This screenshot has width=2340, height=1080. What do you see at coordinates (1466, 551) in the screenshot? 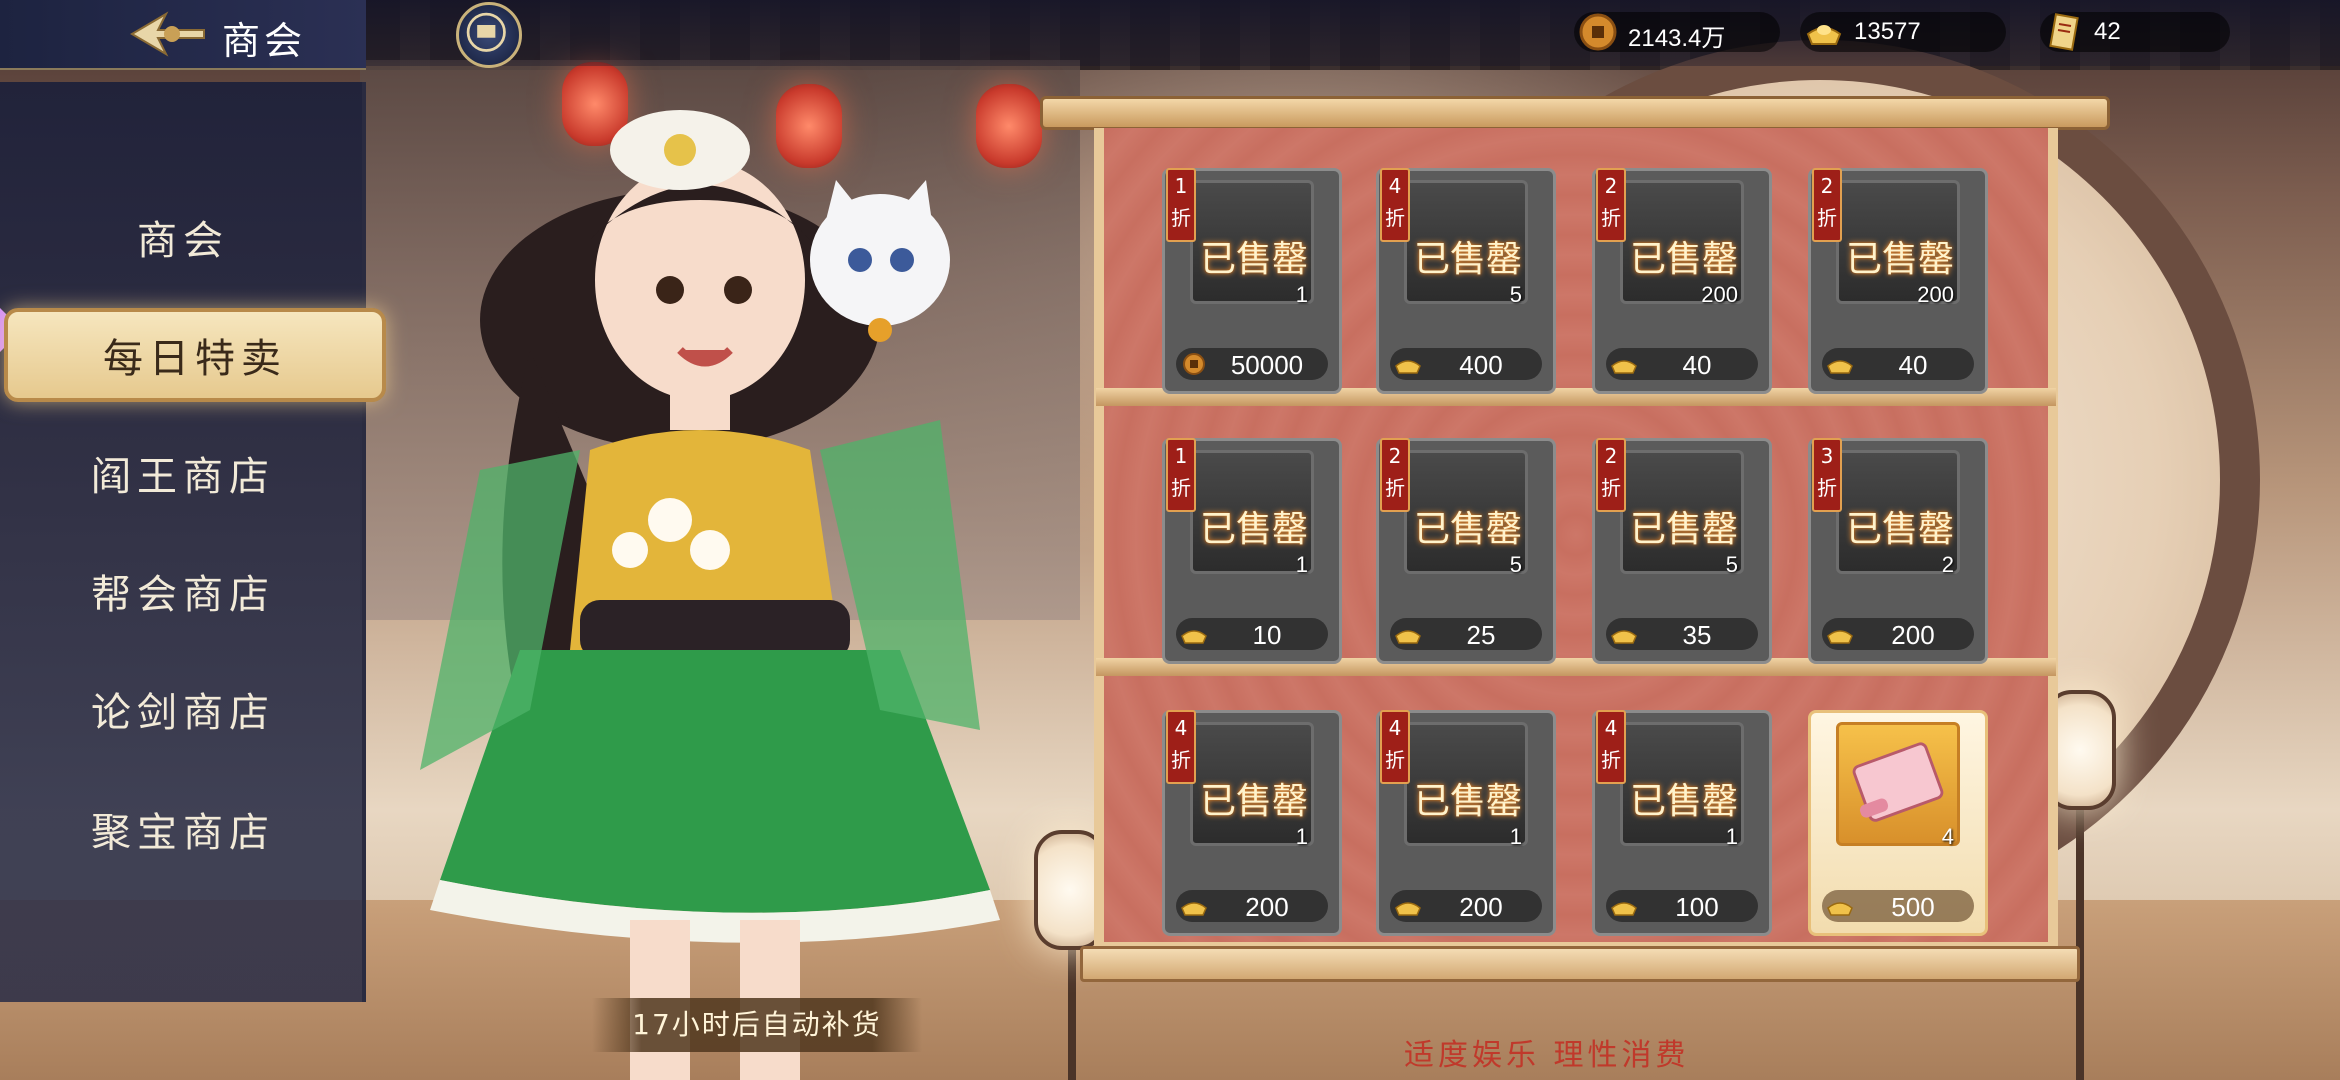
I see `shop-item-card: 5 2 折已售罄 25` at bounding box center [1466, 551].